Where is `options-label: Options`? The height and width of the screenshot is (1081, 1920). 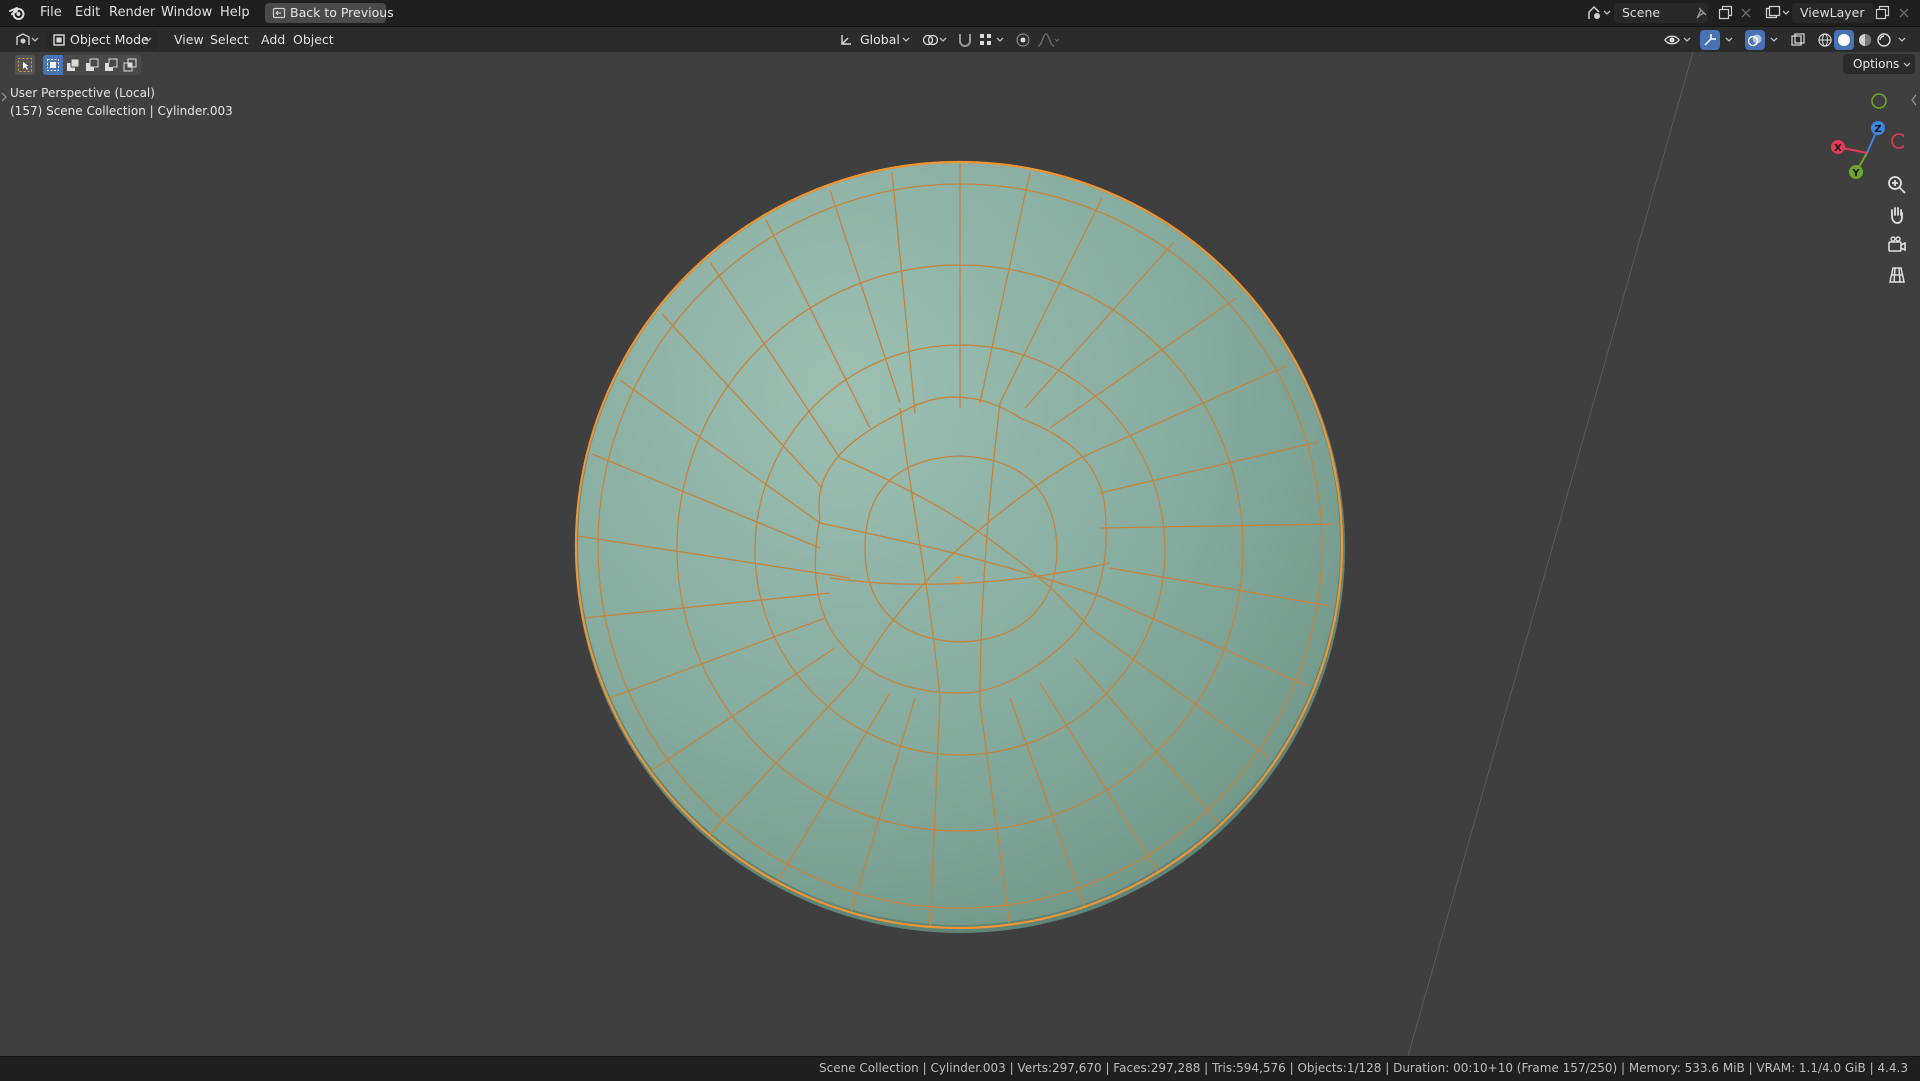
options-label: Options is located at coordinates (1876, 64).